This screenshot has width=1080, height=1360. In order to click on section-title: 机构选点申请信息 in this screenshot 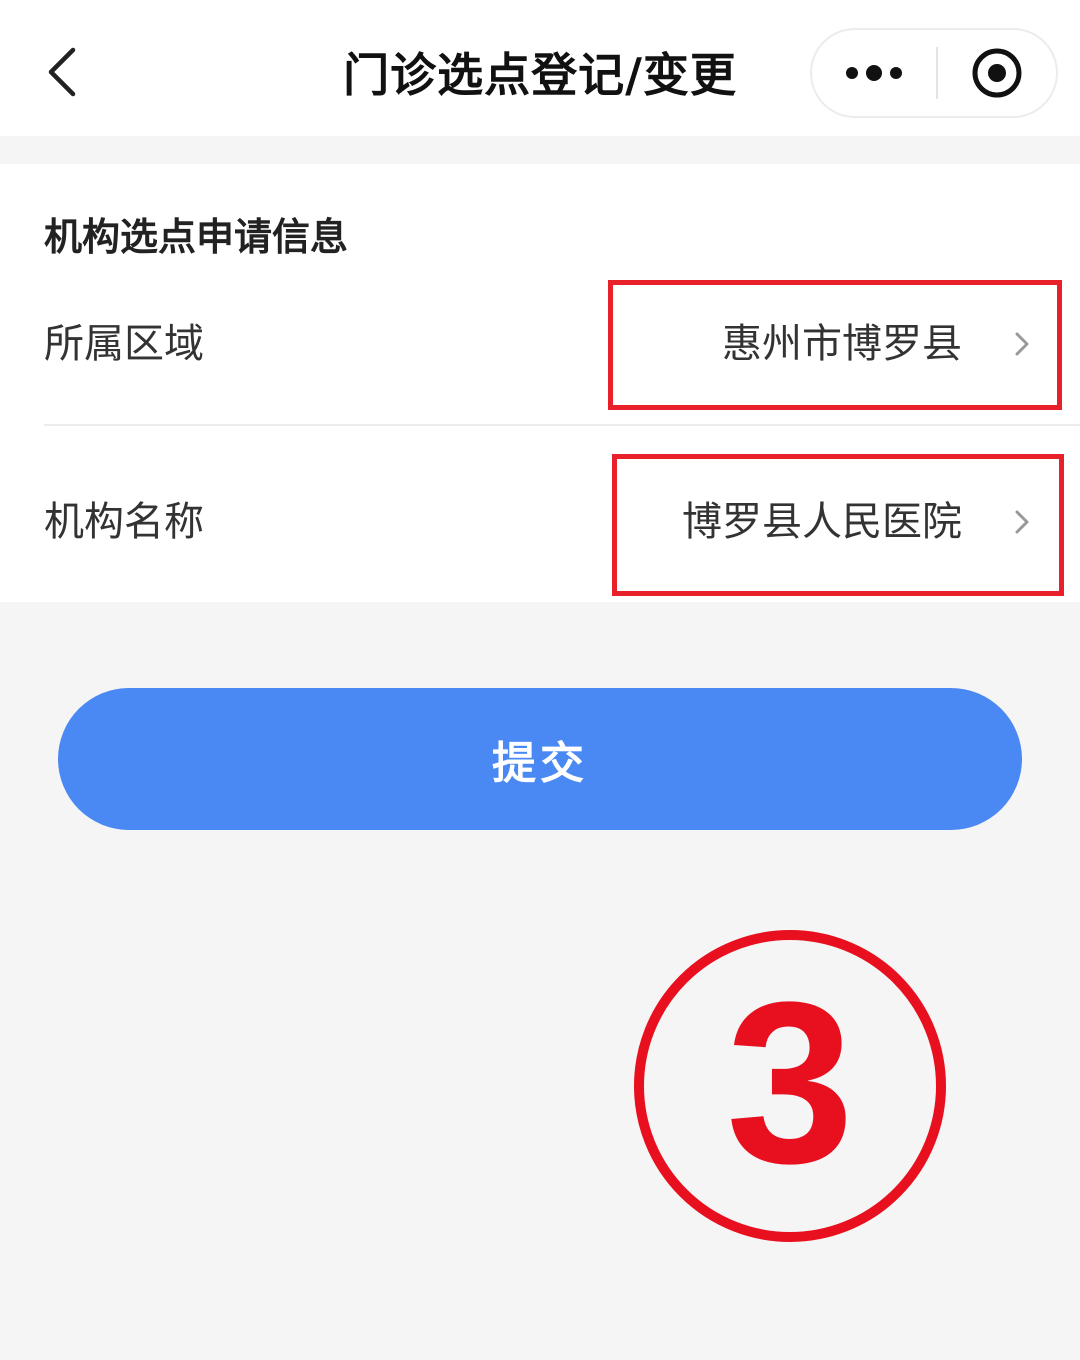, I will do `click(196, 237)`.